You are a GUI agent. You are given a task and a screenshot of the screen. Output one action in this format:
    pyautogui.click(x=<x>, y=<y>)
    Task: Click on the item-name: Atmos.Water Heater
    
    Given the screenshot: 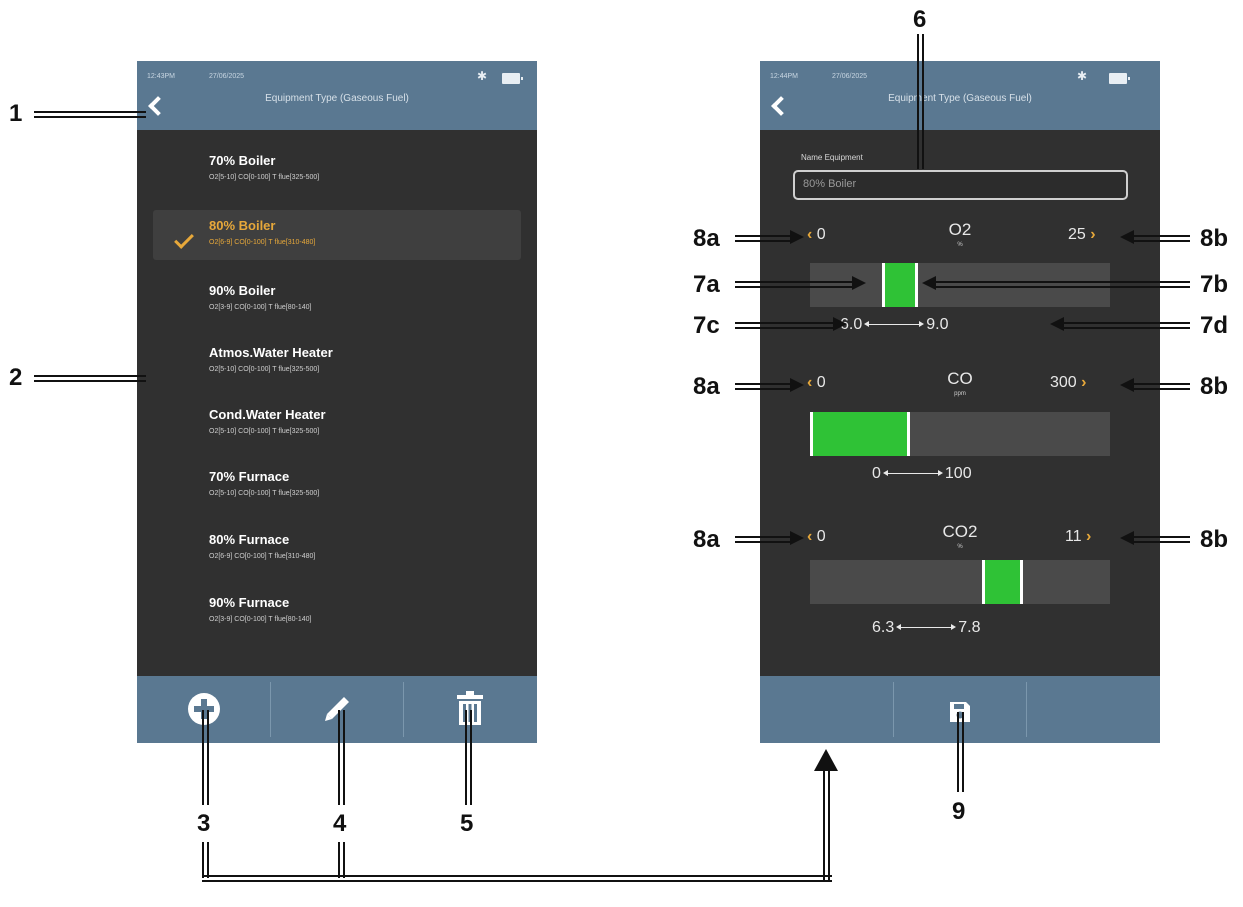 What is the action you would take?
    pyautogui.click(x=271, y=352)
    